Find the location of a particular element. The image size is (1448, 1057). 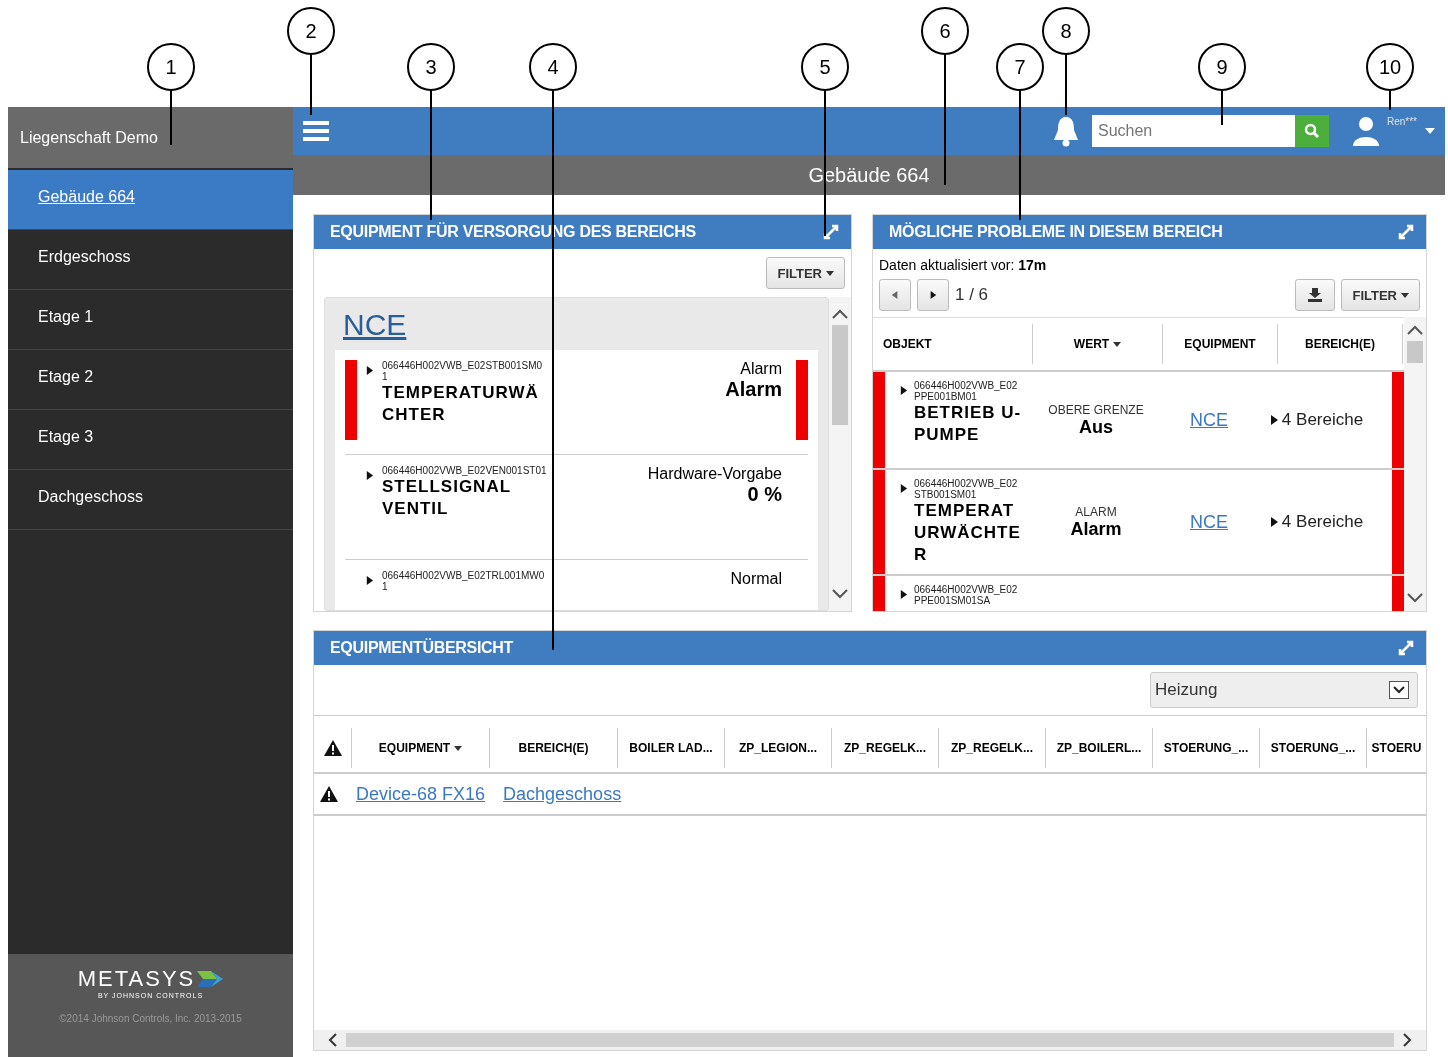

left-arrow-icon is located at coordinates (895, 295).